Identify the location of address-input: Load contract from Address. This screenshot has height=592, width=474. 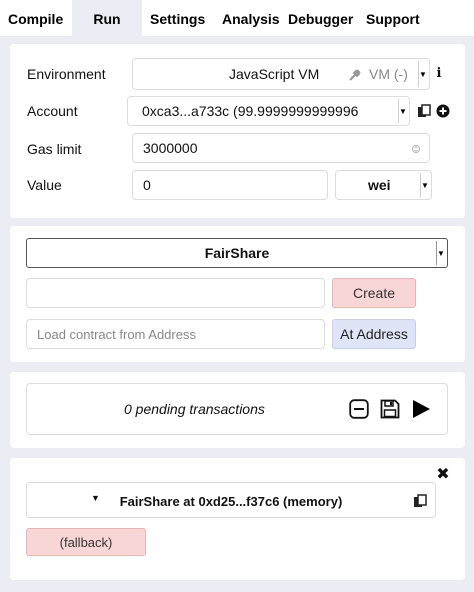
(175, 334).